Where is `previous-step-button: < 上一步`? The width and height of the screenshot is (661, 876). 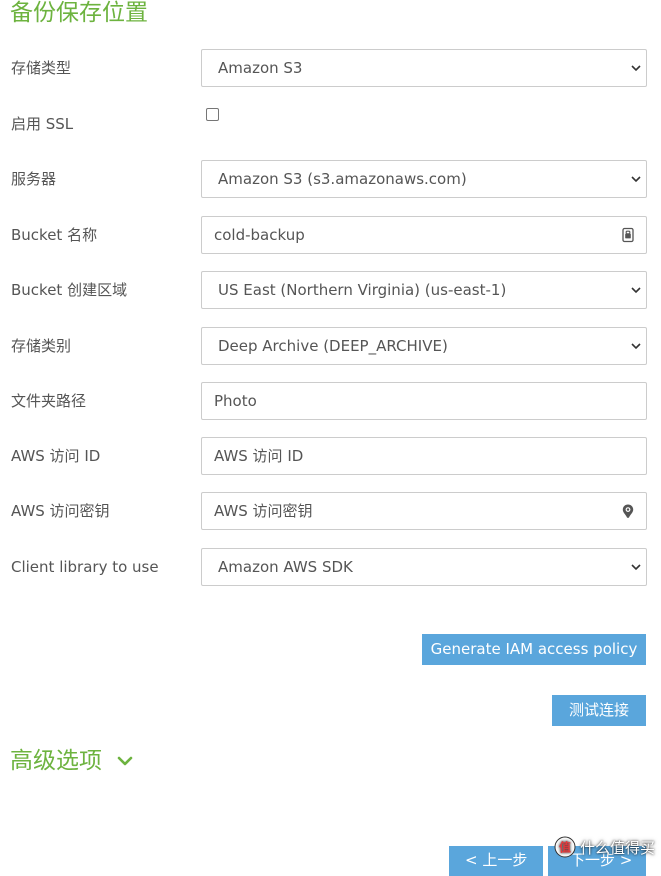 previous-step-button: < 上一步 is located at coordinates (496, 861).